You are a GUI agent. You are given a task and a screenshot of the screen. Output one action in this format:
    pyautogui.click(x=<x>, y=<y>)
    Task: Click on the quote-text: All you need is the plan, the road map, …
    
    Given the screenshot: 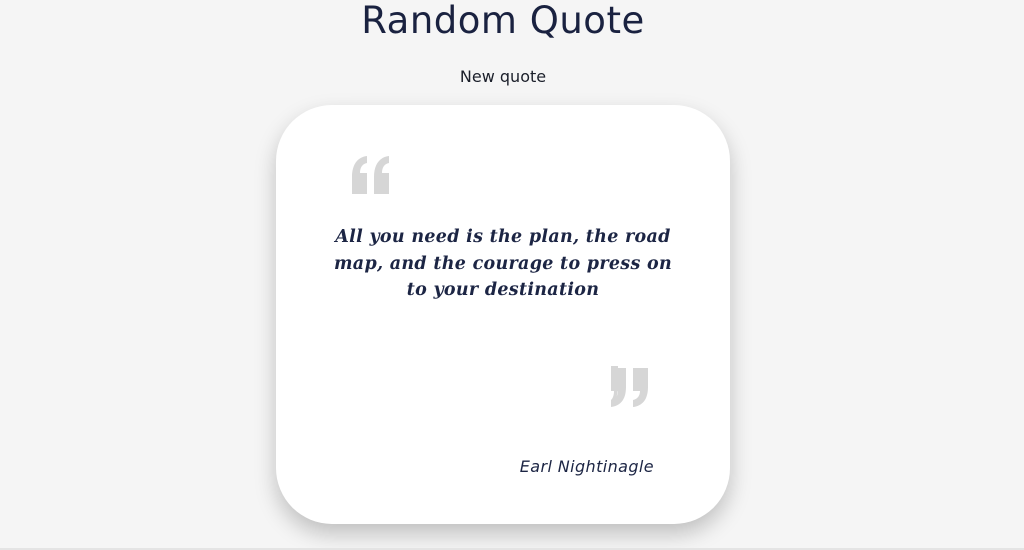 What is the action you would take?
    pyautogui.click(x=502, y=263)
    